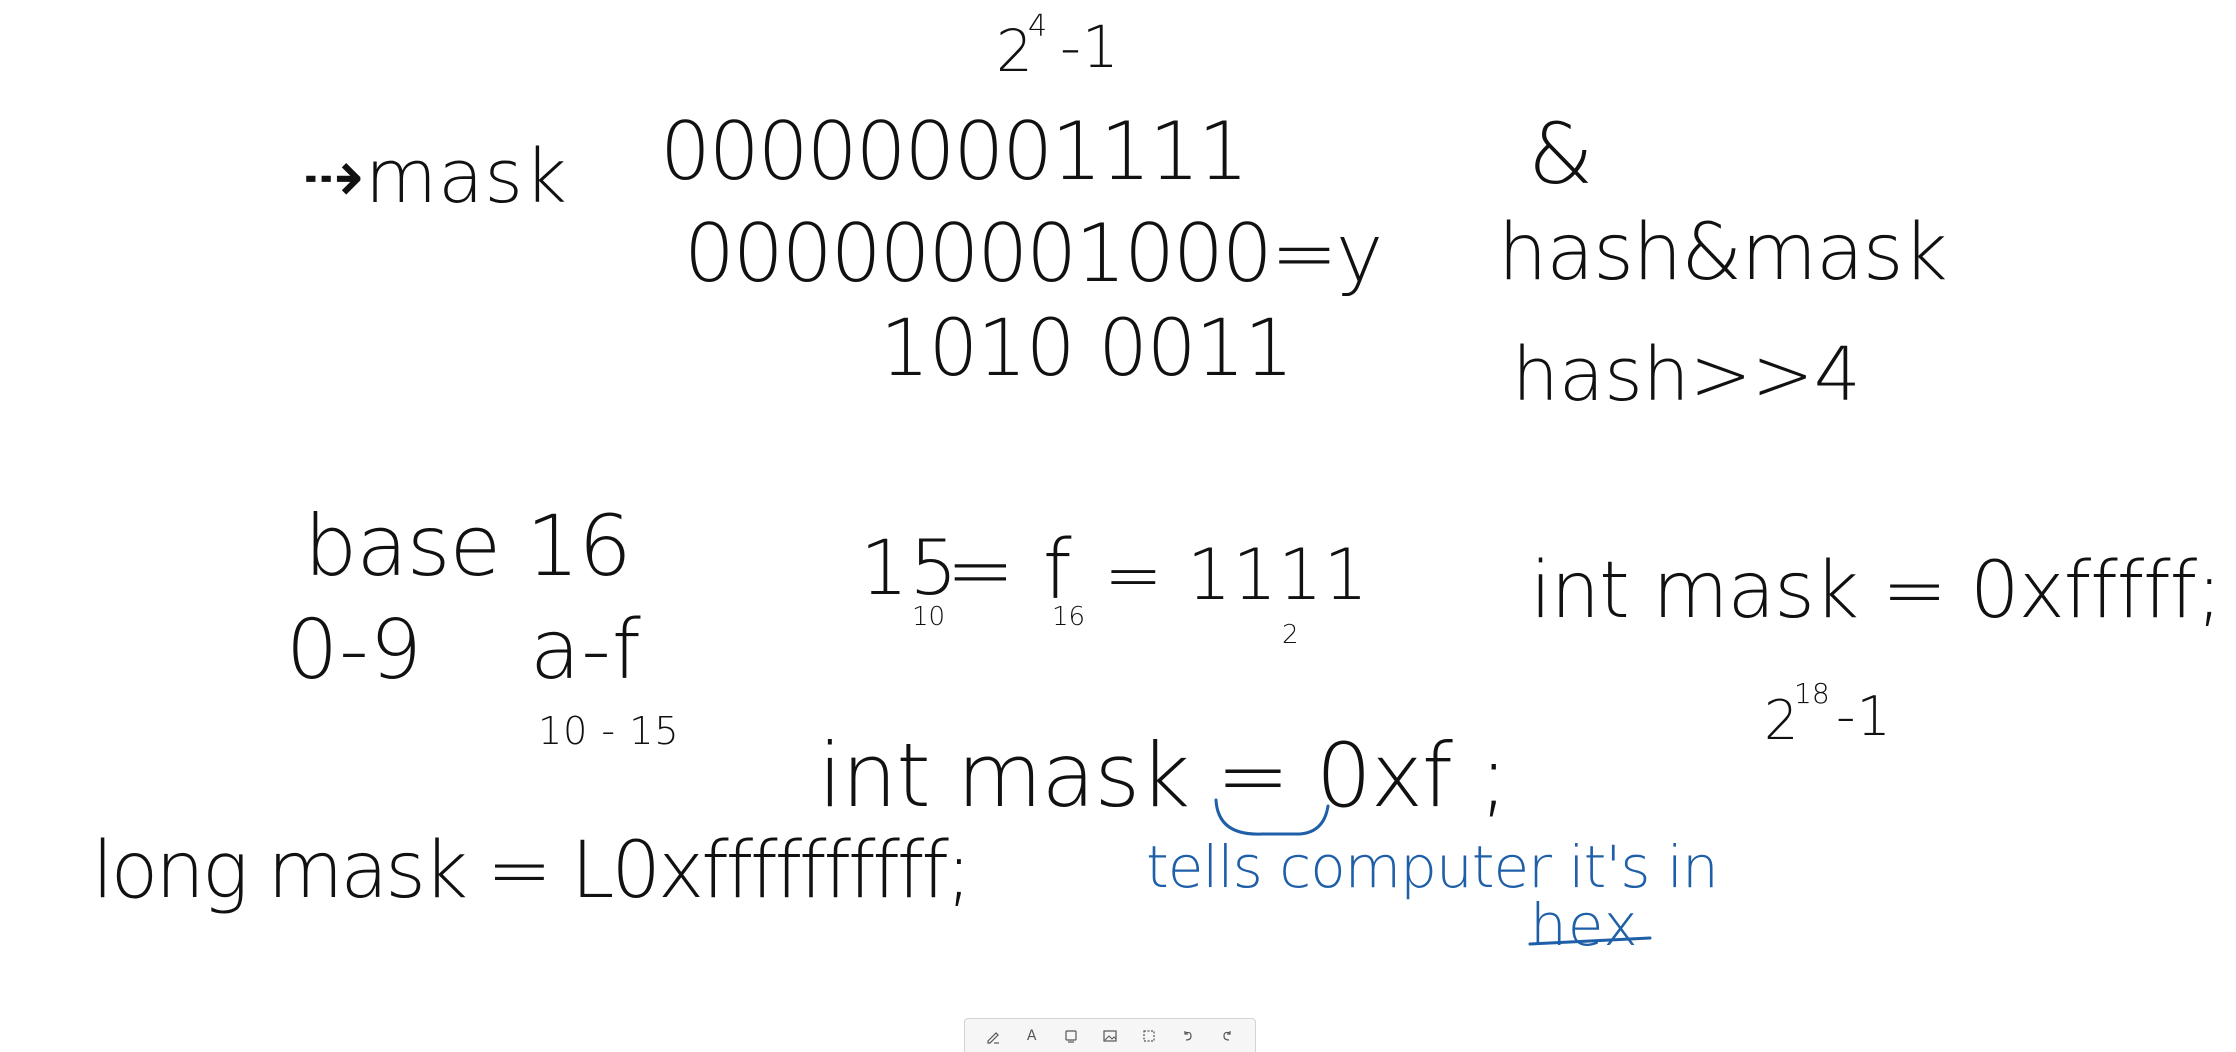  I want to click on base-16-label: base 16, so click(468, 546).